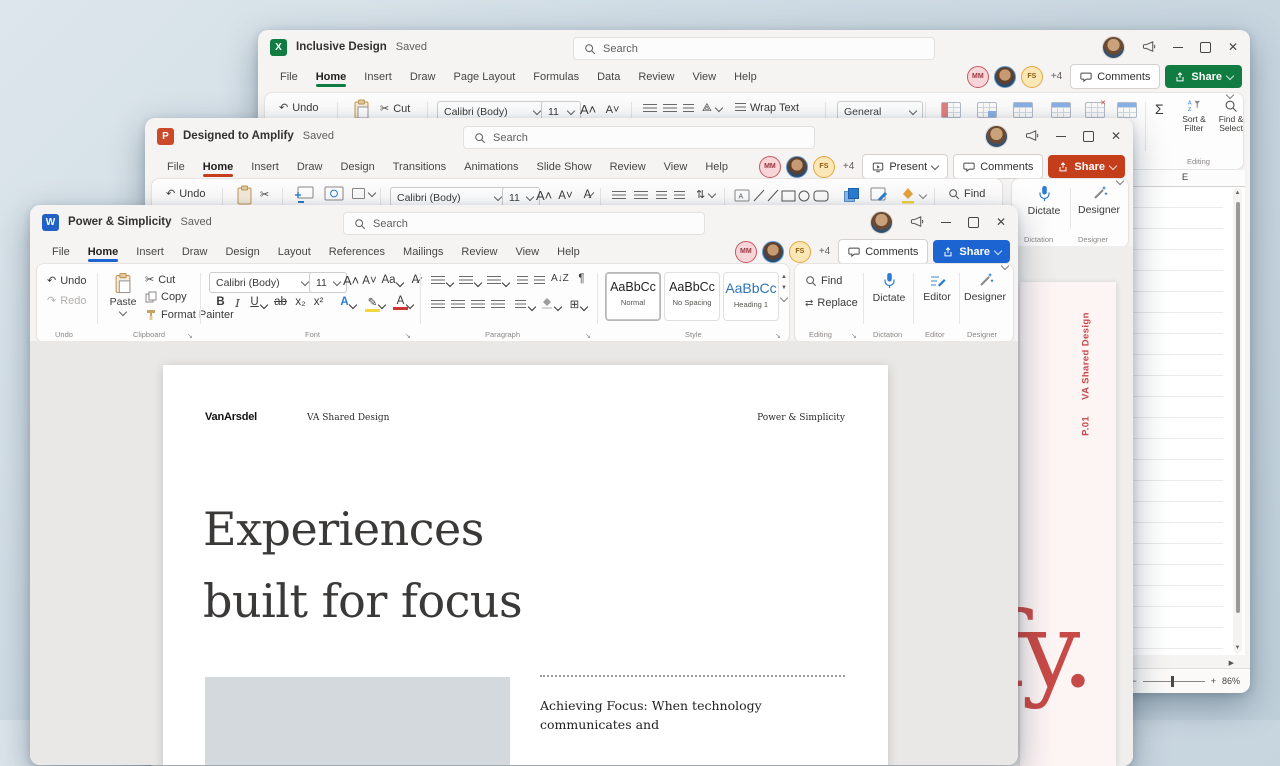 The height and width of the screenshot is (766, 1280). What do you see at coordinates (1185, 178) in the screenshot?
I see `column-header: E` at bounding box center [1185, 178].